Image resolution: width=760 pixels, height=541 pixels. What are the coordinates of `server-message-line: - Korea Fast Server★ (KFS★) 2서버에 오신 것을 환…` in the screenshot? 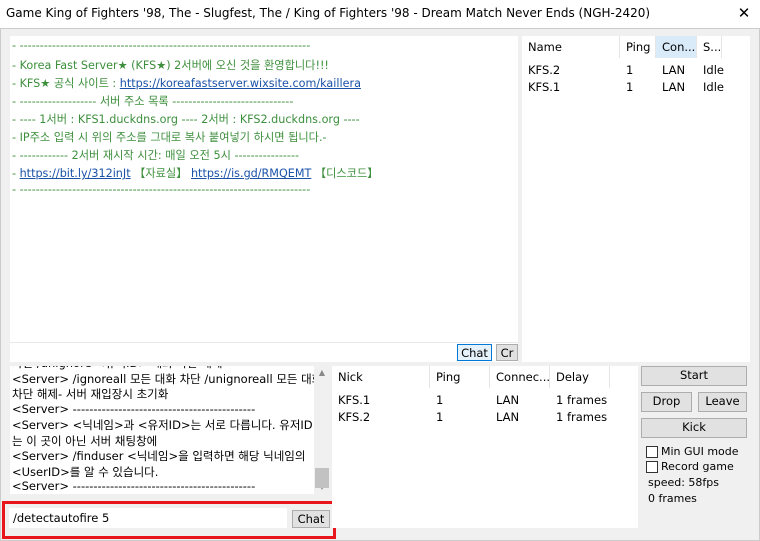 It's located at (170, 65).